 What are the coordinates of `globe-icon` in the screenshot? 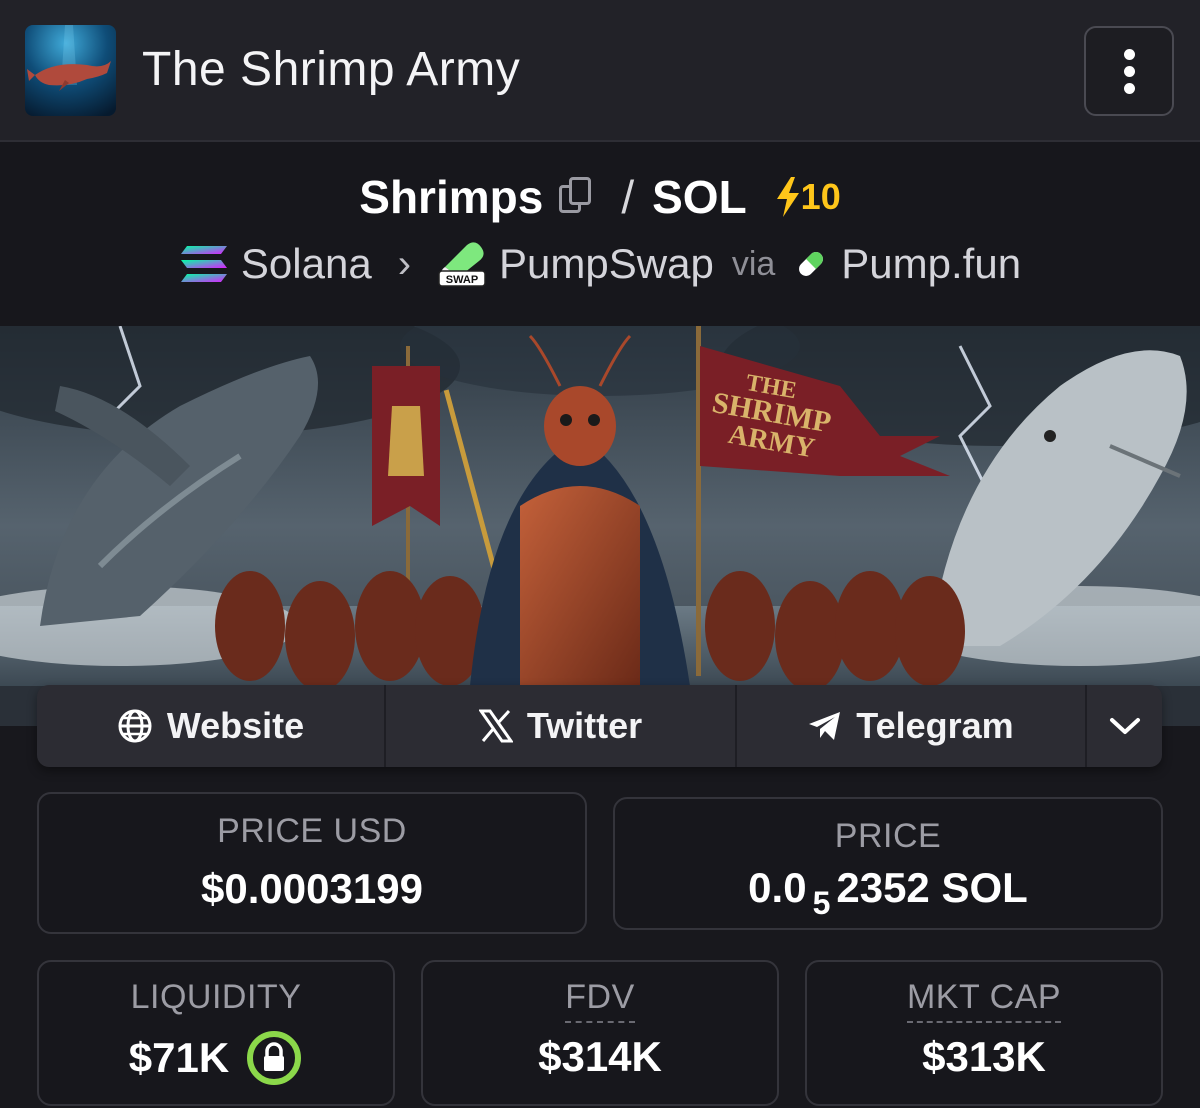 It's located at (135, 726).